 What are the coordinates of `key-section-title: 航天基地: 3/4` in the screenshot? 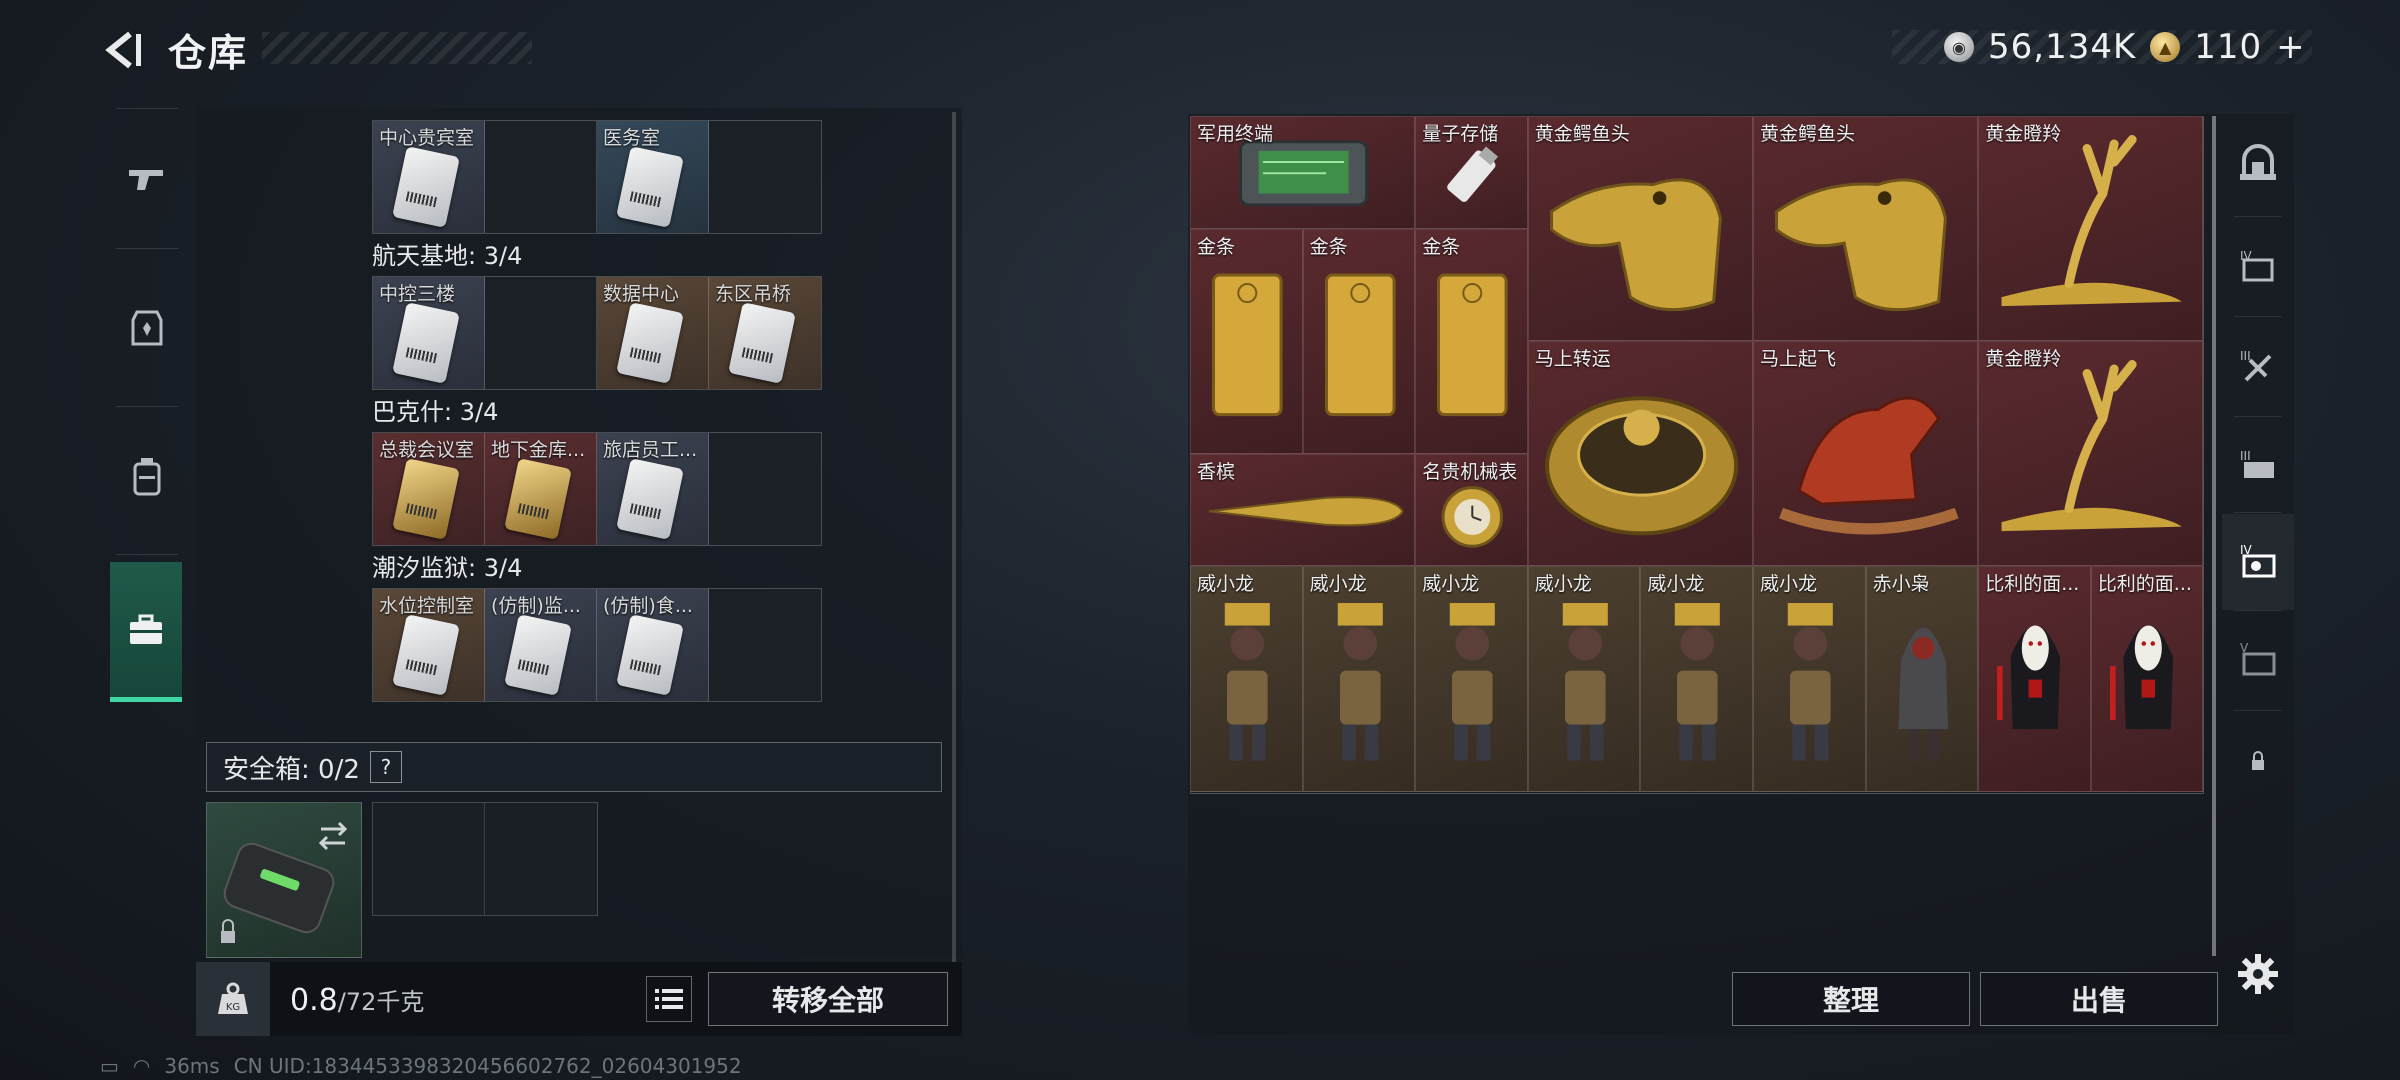 It's located at (447, 256).